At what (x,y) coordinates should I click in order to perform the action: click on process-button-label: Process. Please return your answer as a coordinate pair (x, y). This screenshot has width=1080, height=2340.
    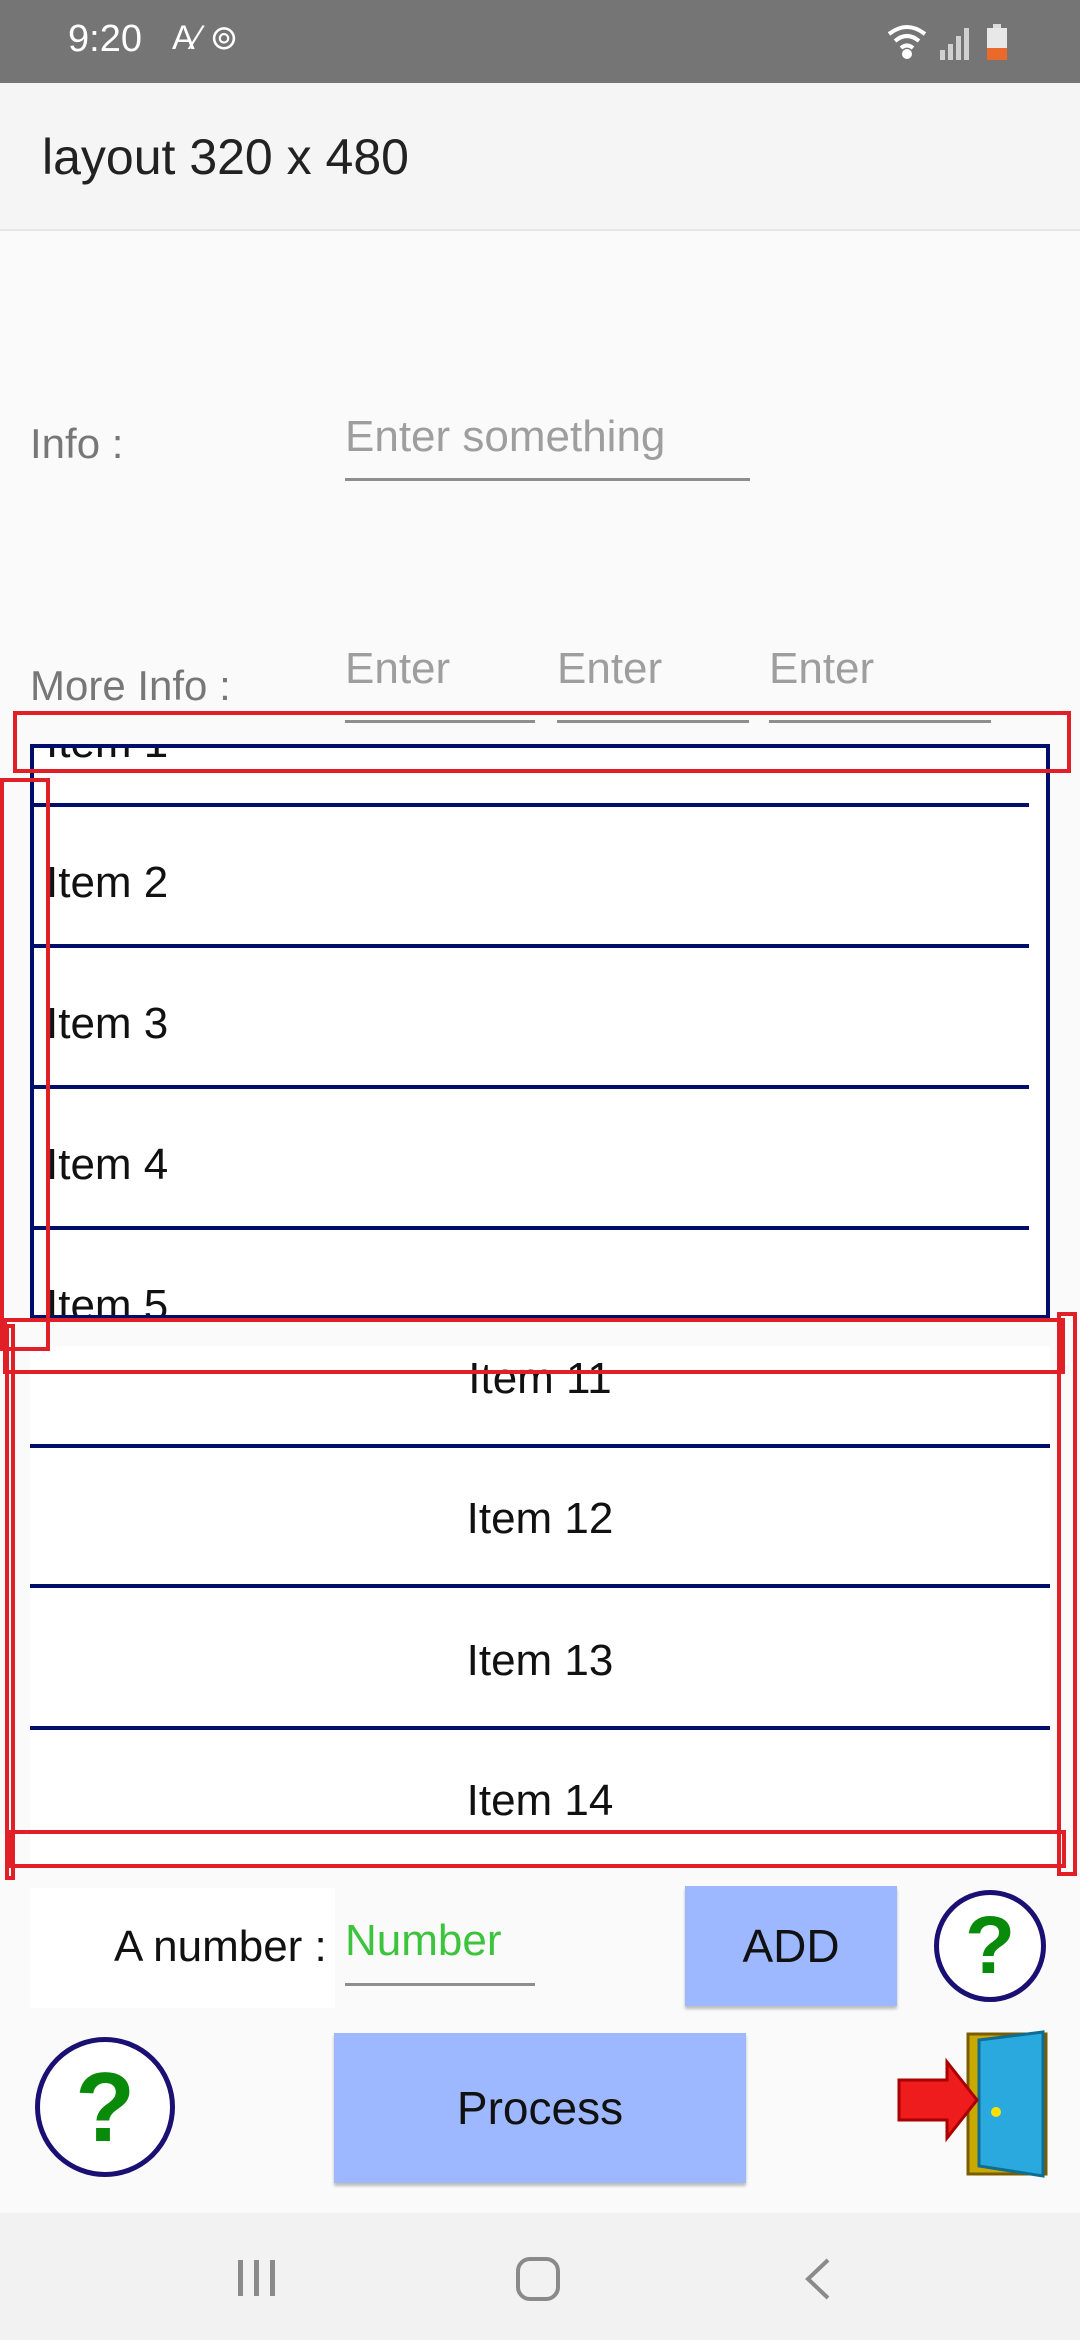
    Looking at the image, I should click on (540, 2108).